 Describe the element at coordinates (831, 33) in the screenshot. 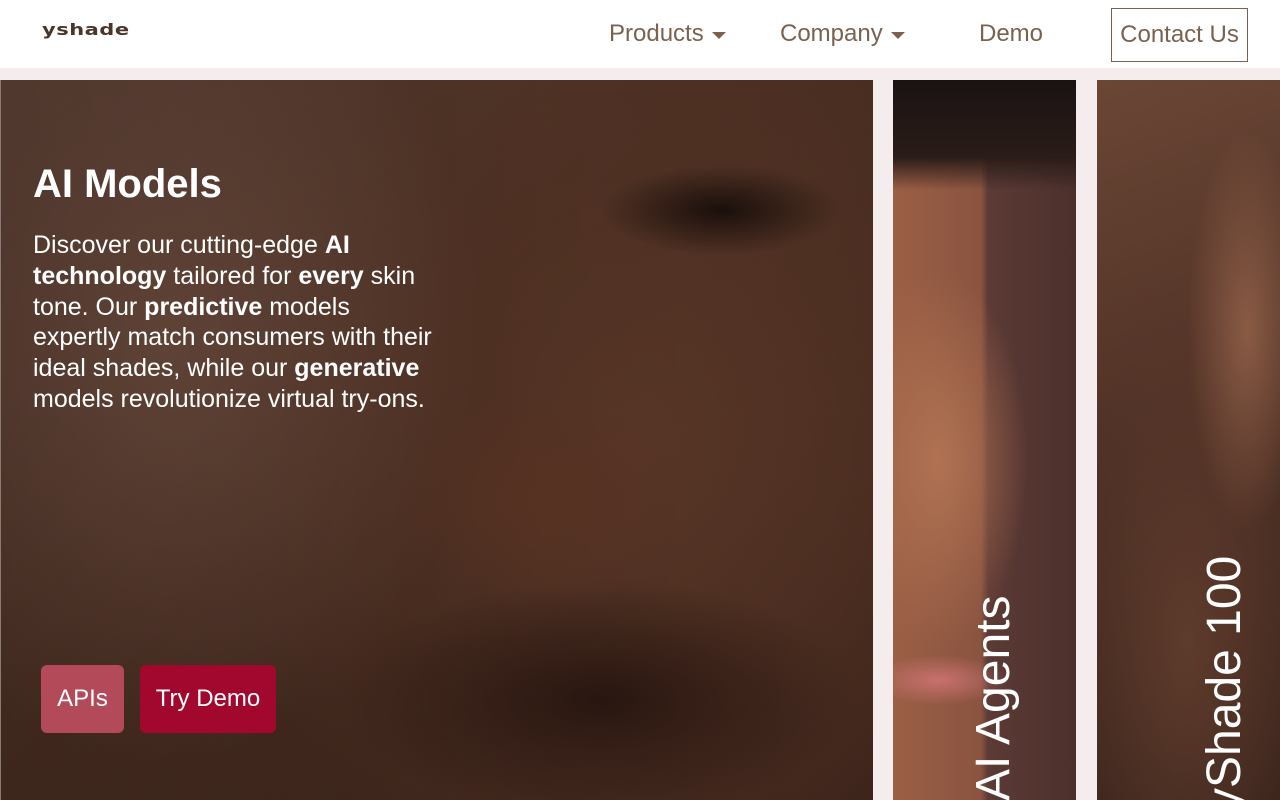

I see `nav-company-label: Company` at that location.